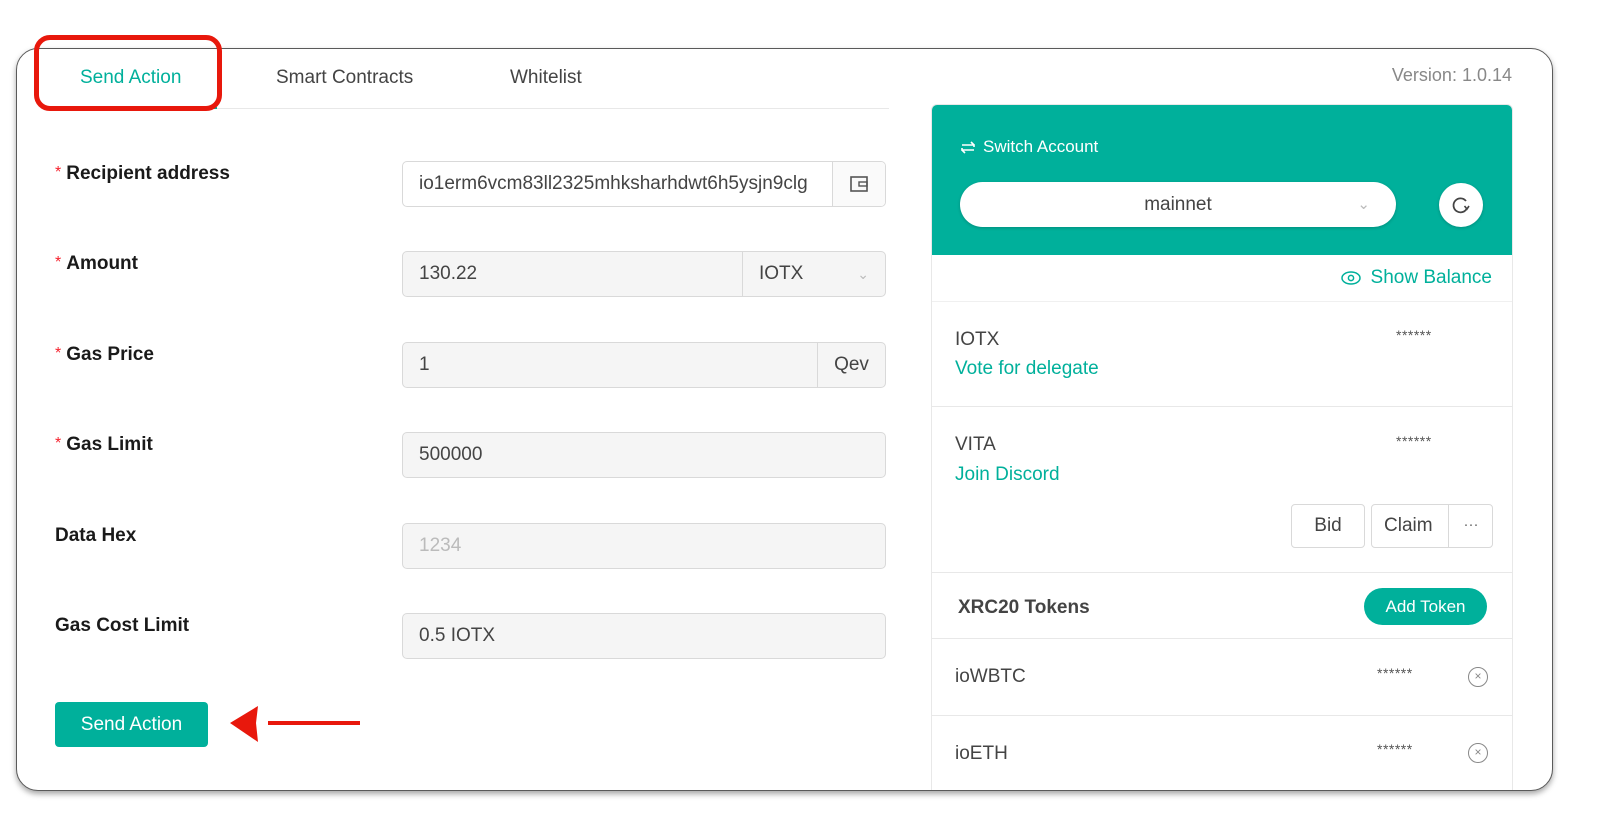  I want to click on gas-cost-limit-label: Gas Cost Limit, so click(122, 625).